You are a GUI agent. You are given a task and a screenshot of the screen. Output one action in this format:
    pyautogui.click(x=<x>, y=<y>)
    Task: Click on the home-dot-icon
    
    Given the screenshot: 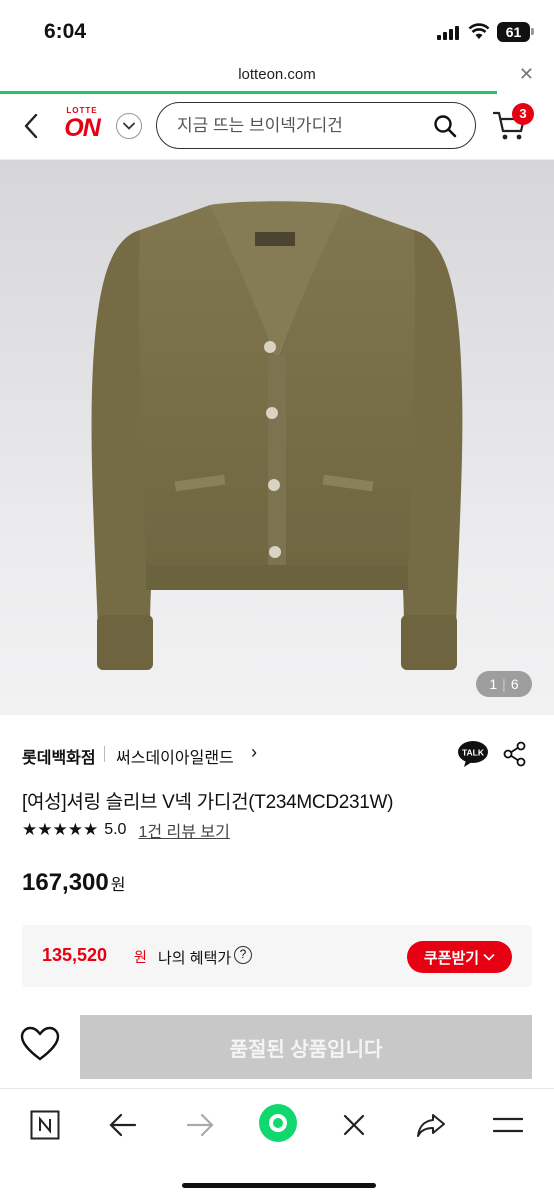 What is the action you would take?
    pyautogui.click(x=278, y=1123)
    